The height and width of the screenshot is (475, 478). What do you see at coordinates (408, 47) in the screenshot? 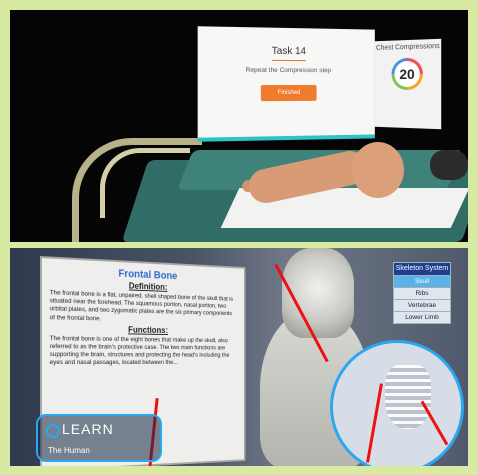
I see `compressions-title: Chest Compressions` at bounding box center [408, 47].